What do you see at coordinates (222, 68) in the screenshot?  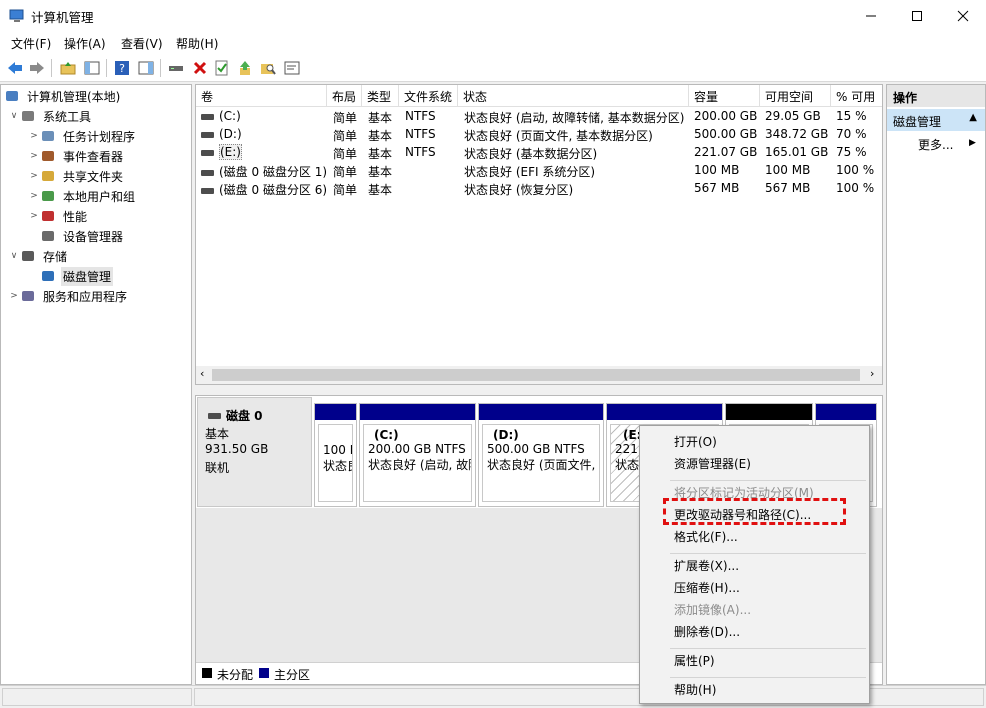 I see `properties-button` at bounding box center [222, 68].